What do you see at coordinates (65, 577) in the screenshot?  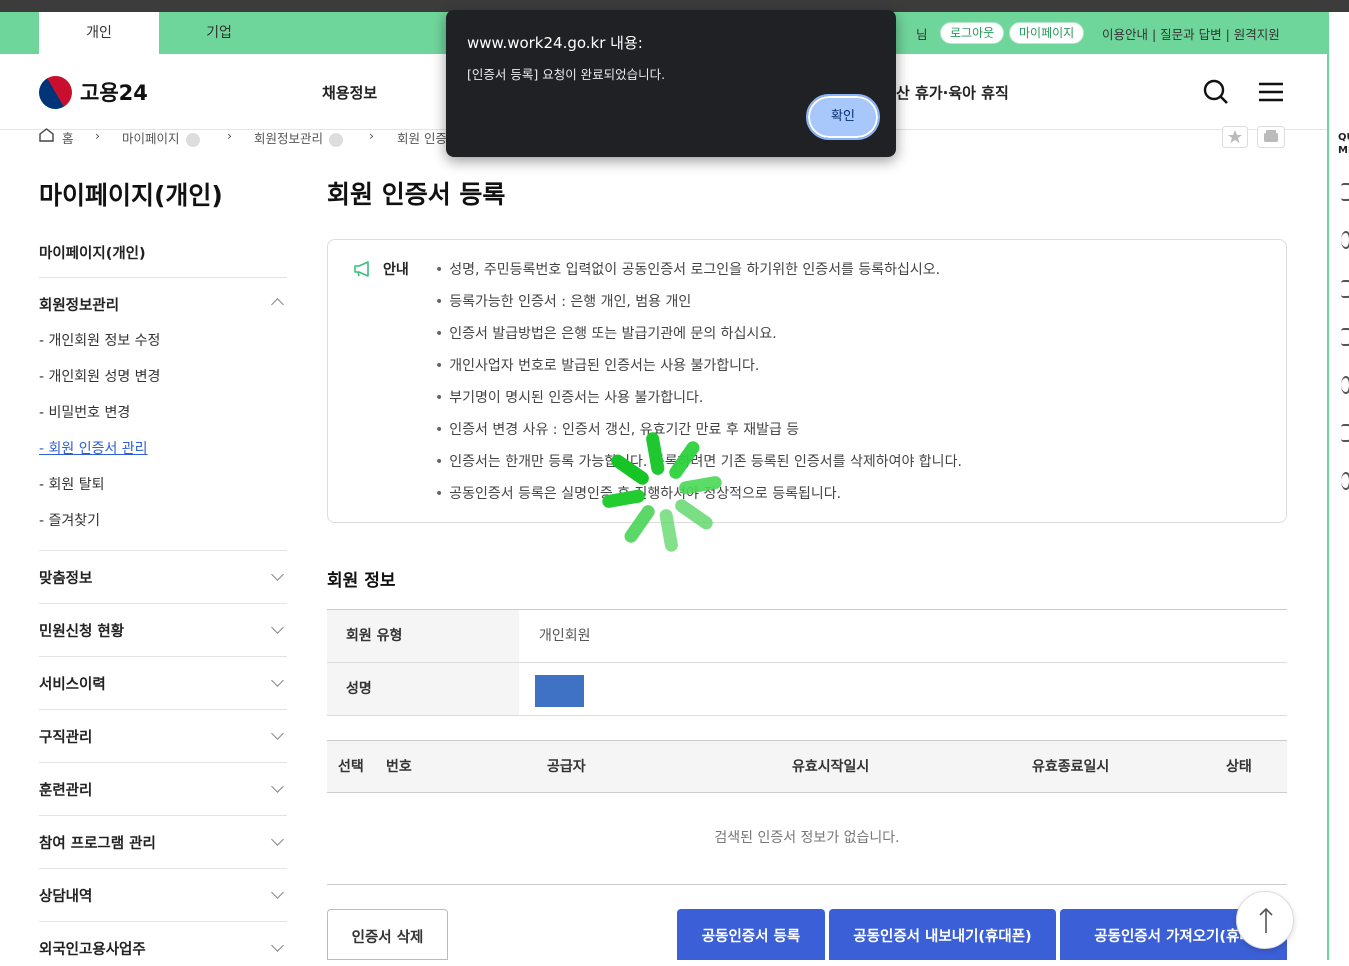 I see `sidebar-item-custom-info: 맞춤정보` at bounding box center [65, 577].